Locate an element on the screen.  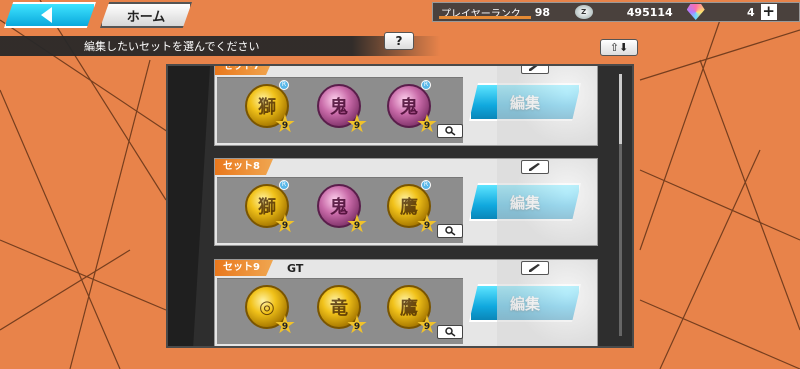
panel-decoration is located at coordinates (189, 206).